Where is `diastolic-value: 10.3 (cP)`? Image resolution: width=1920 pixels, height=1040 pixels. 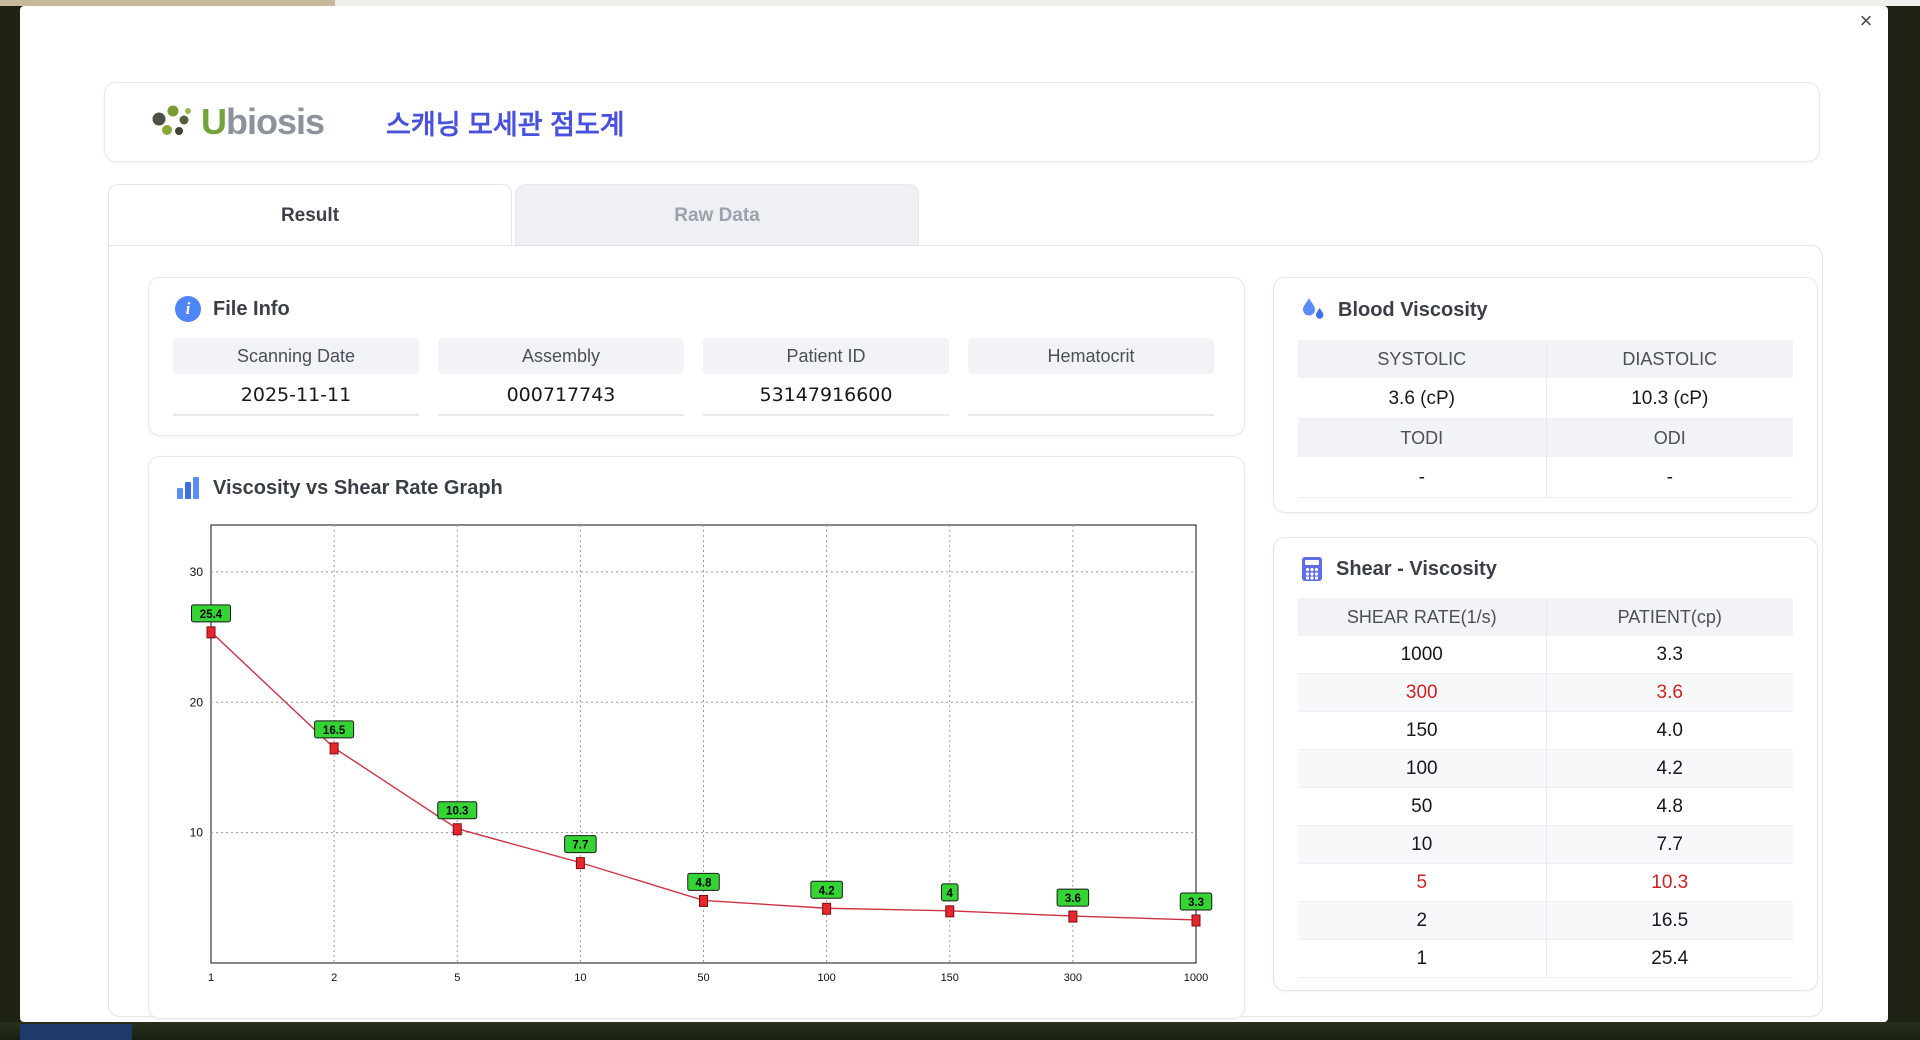
diastolic-value: 10.3 (cP) is located at coordinates (1669, 398).